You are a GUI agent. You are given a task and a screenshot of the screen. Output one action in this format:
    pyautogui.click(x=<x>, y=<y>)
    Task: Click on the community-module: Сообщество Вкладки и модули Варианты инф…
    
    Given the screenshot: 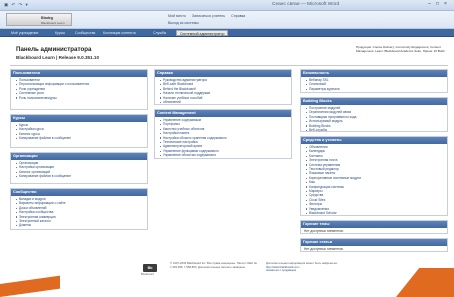 What is the action you would take?
    pyautogui.click(x=79, y=209)
    